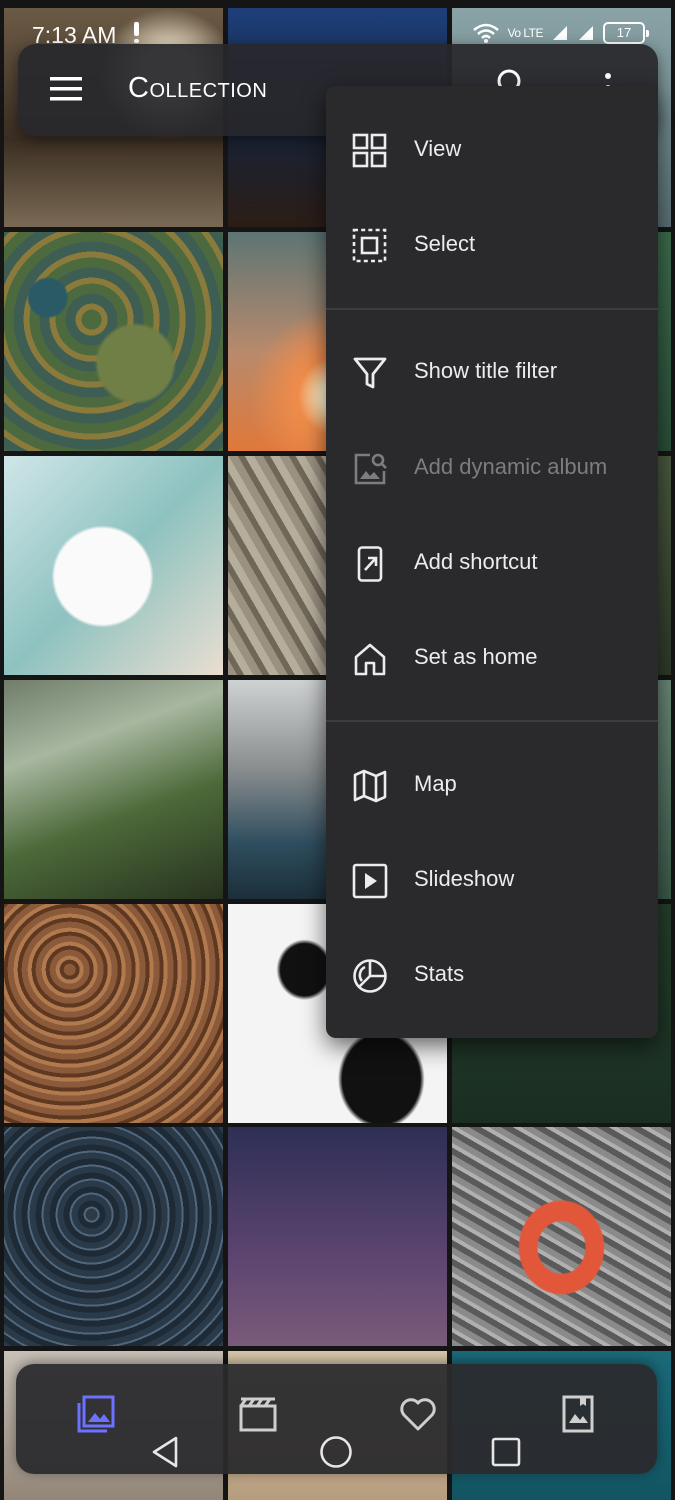  Describe the element at coordinates (438, 148) in the screenshot. I see `menu-item-label: View` at that location.